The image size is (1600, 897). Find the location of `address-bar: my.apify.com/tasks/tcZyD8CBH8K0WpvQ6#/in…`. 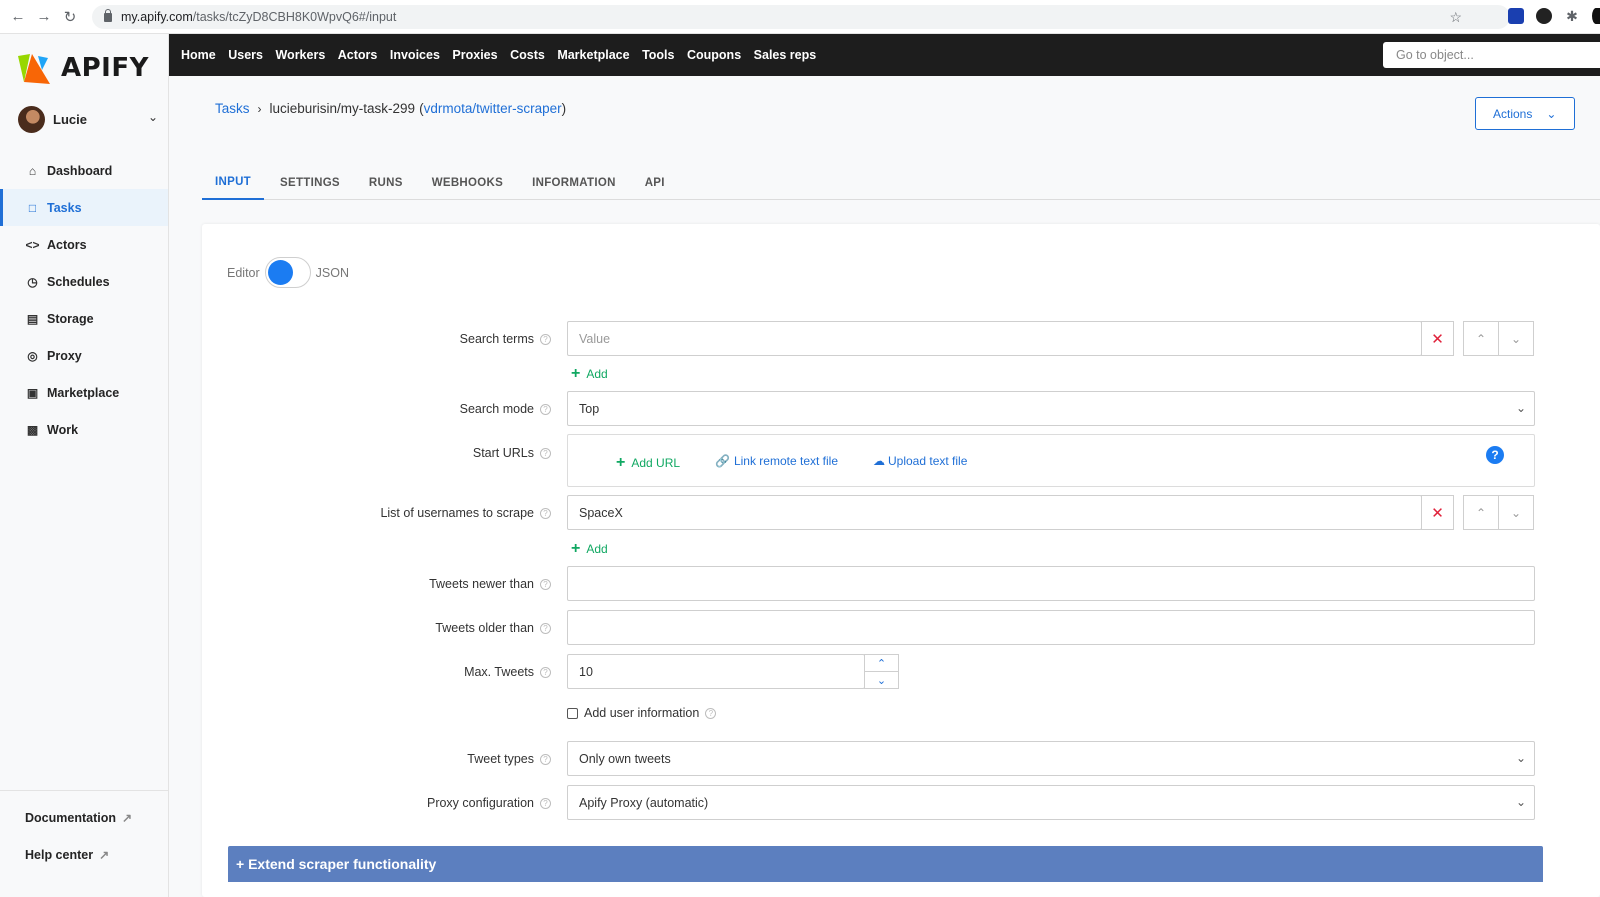

address-bar: my.apify.com/tasks/tcZyD8CBH8K0WpvQ6#/in… is located at coordinates (801, 17).